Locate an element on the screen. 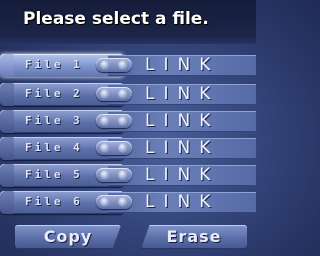  file-slot-1: File 1 LINK is located at coordinates (128, 66).